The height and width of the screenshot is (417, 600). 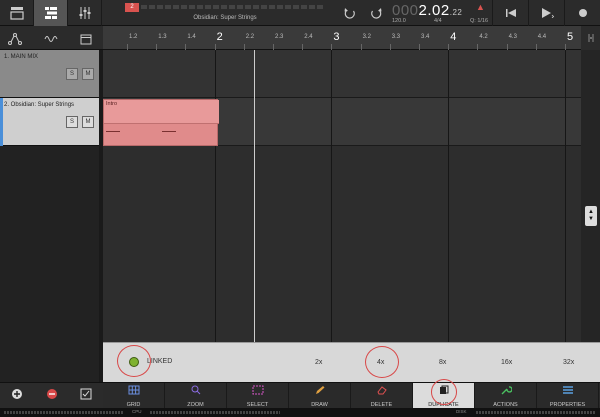 I want to click on tool-draw-button: DRAW, so click(x=320, y=396).